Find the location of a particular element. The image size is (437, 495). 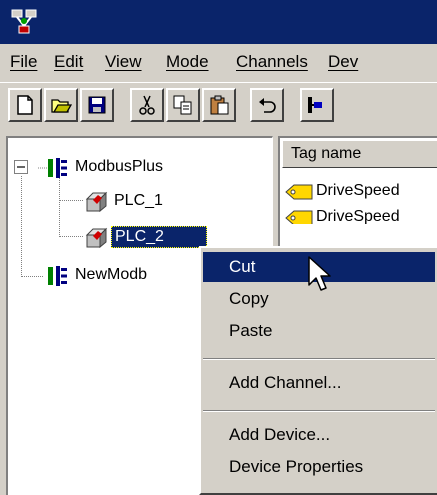

undo-button is located at coordinates (267, 105).